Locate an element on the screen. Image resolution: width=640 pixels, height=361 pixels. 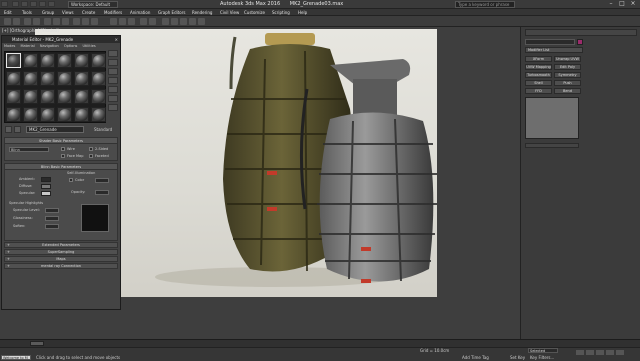
material-editor-icon is located at coordinates (183, 21).